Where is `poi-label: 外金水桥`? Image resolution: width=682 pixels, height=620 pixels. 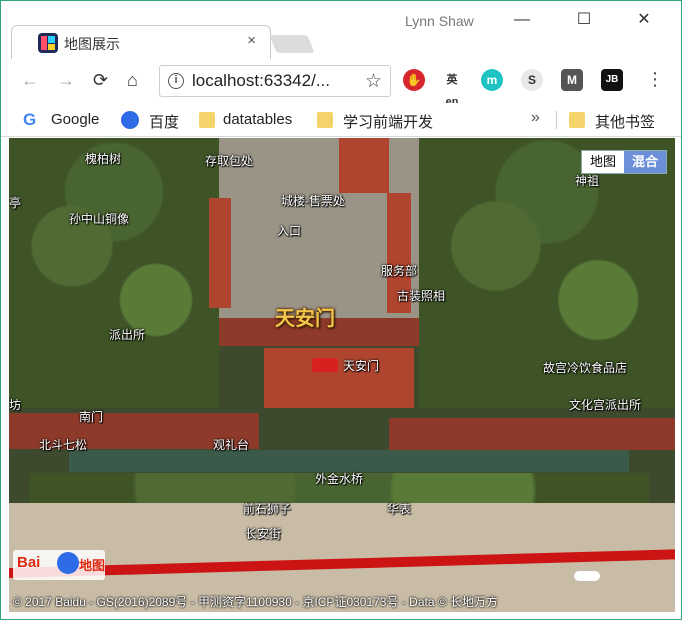 poi-label: 外金水桥 is located at coordinates (339, 478).